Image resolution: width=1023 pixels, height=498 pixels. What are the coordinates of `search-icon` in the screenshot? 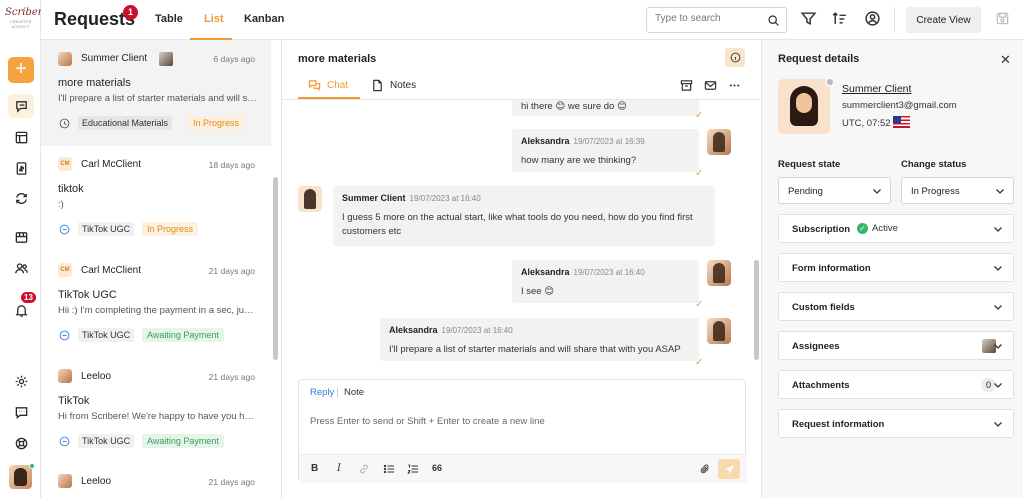 It's located at (773, 20).